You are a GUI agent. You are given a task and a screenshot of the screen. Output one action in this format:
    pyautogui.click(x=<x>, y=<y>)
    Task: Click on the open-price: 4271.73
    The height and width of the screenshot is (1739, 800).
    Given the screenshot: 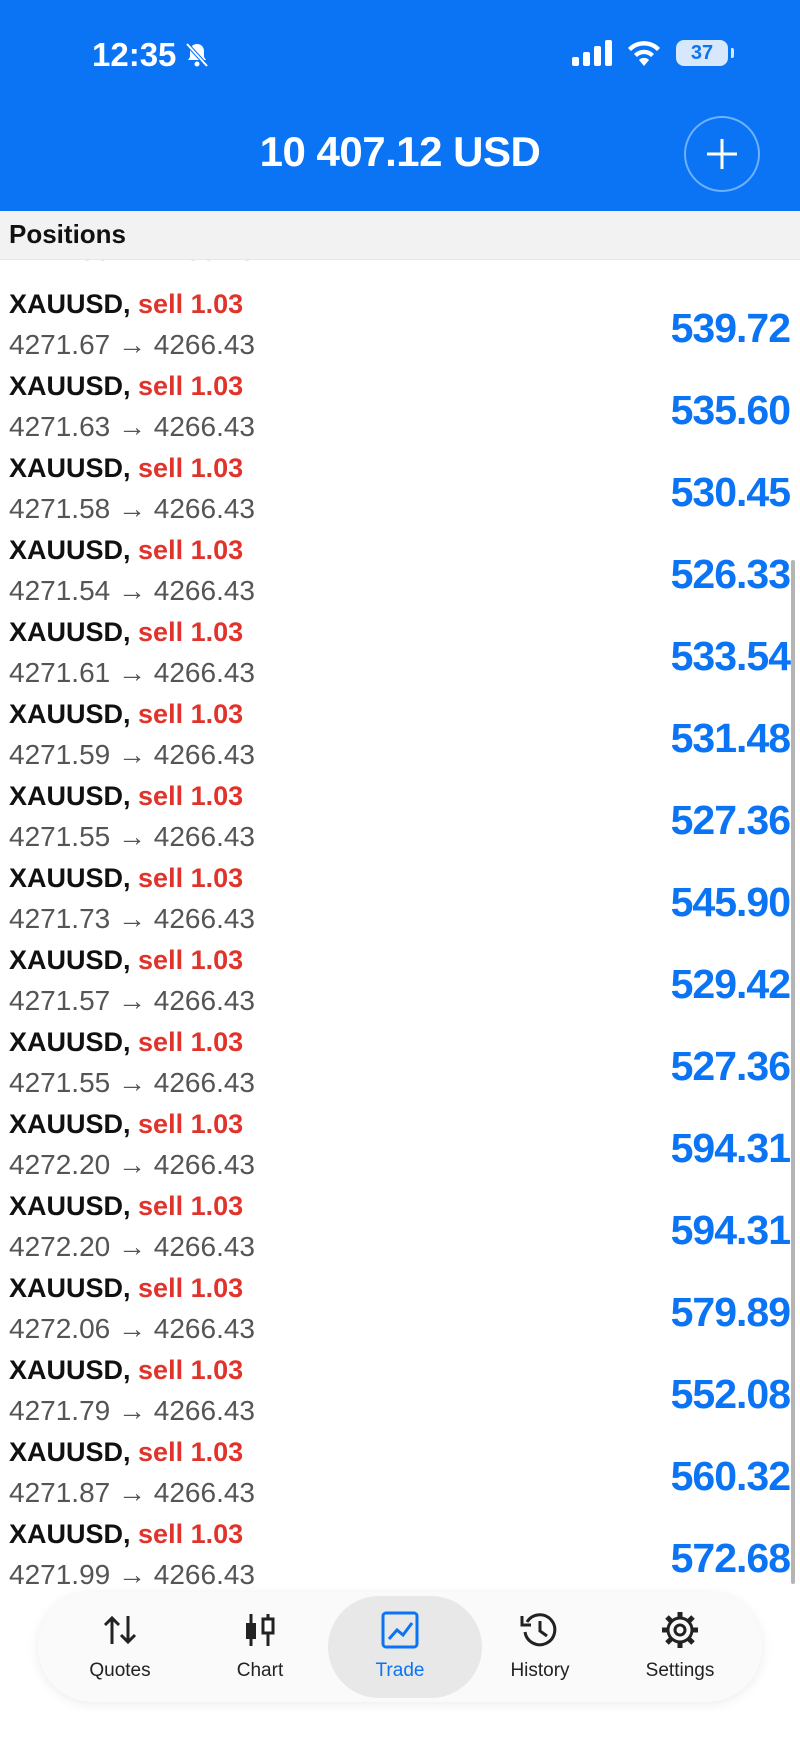 What is the action you would take?
    pyautogui.click(x=60, y=918)
    